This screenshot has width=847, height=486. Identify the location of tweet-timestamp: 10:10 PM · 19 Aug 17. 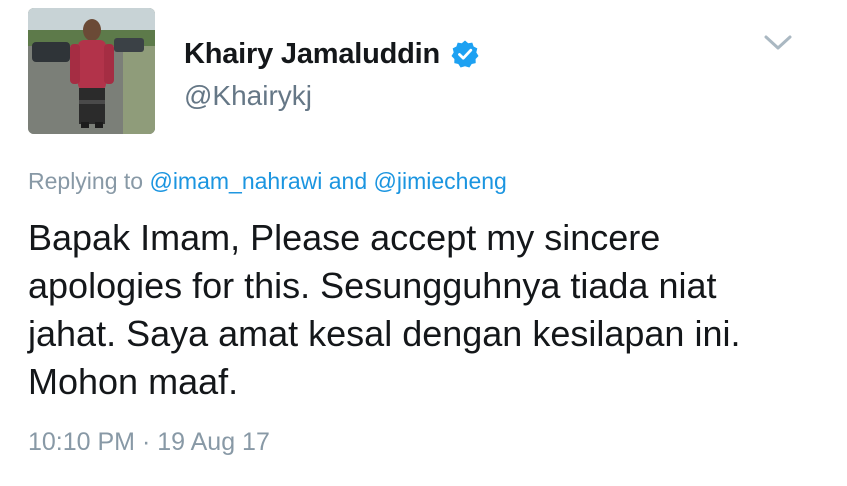
(149, 442).